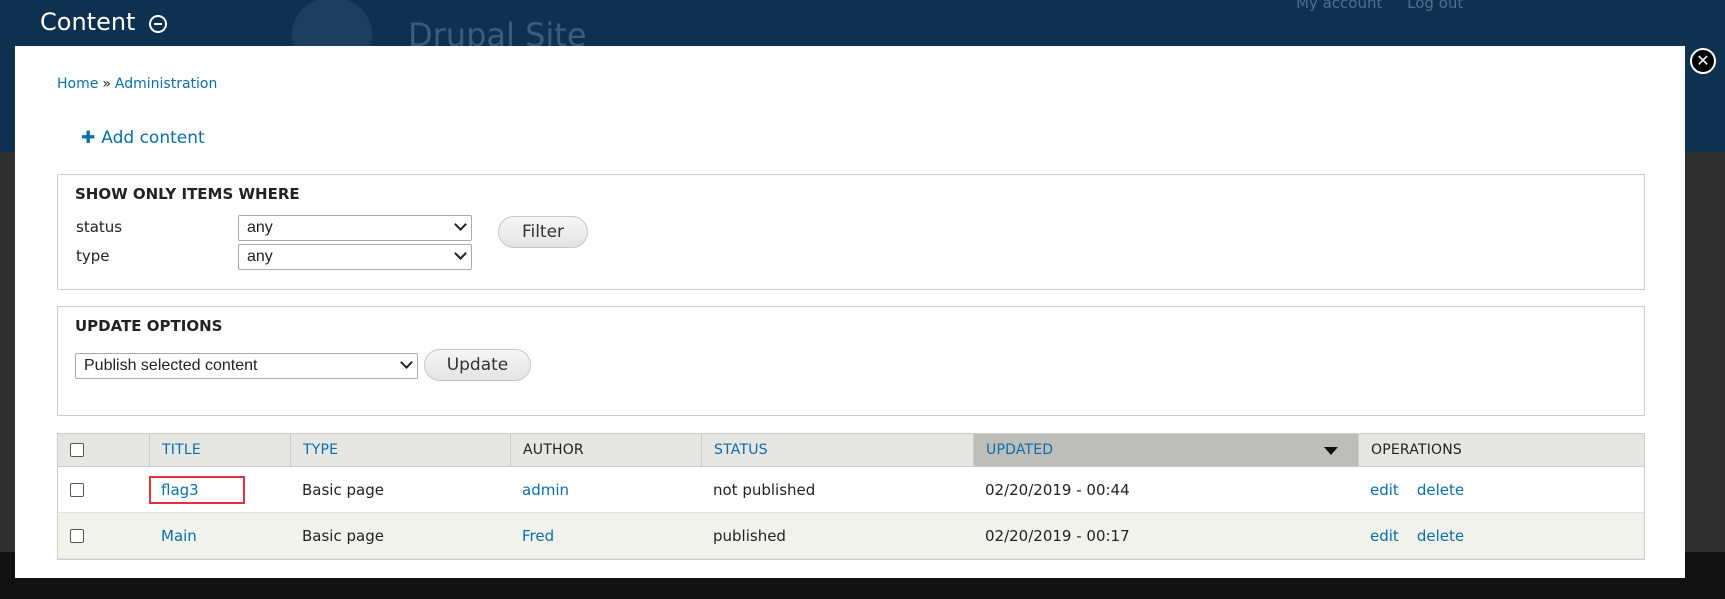 The width and height of the screenshot is (1725, 599). Describe the element at coordinates (171, 365) in the screenshot. I see `update-action-value: Publish selected content` at that location.